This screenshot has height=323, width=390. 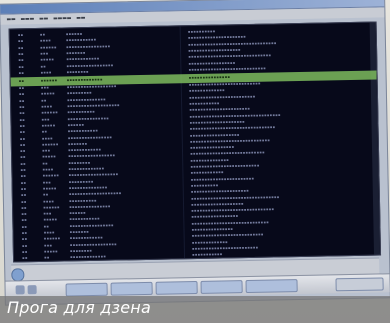 I want to click on system-tray, so click(x=359, y=284).